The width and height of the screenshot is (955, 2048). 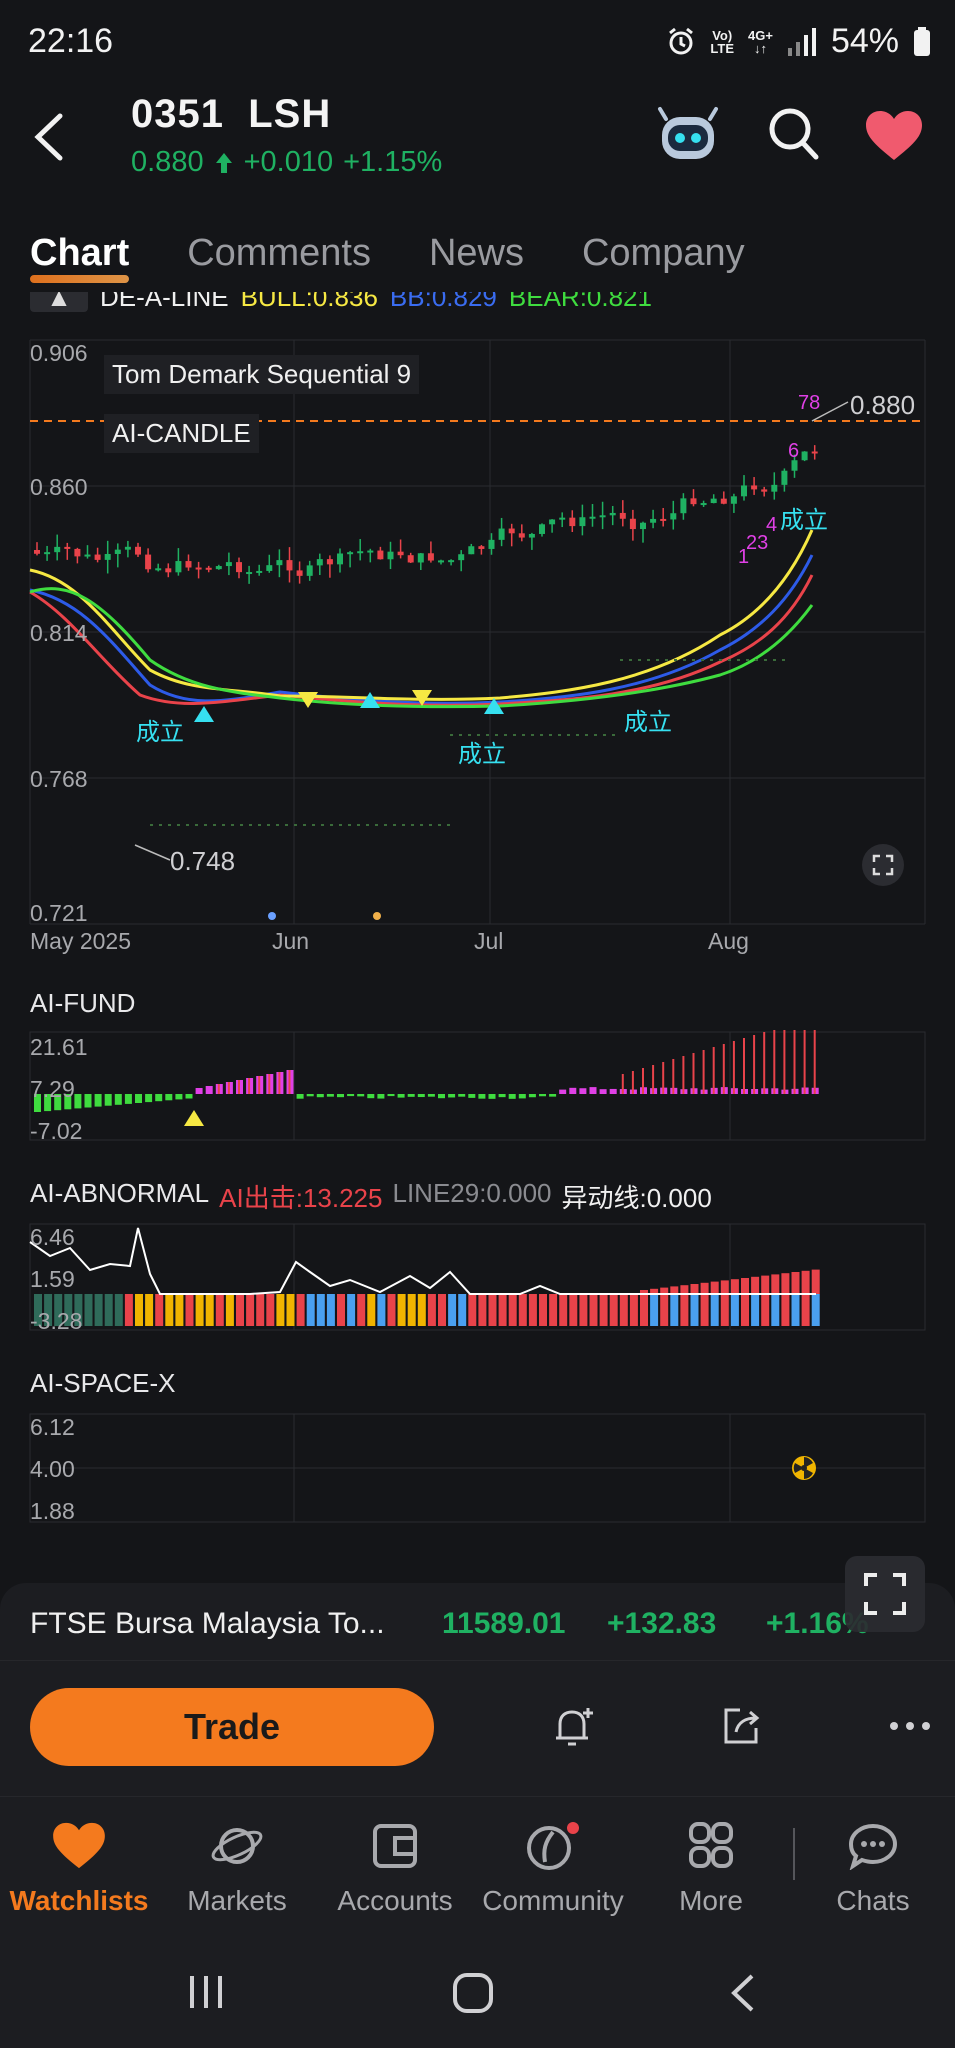 I want to click on recent-apps-icon, so click(x=206, y=1992).